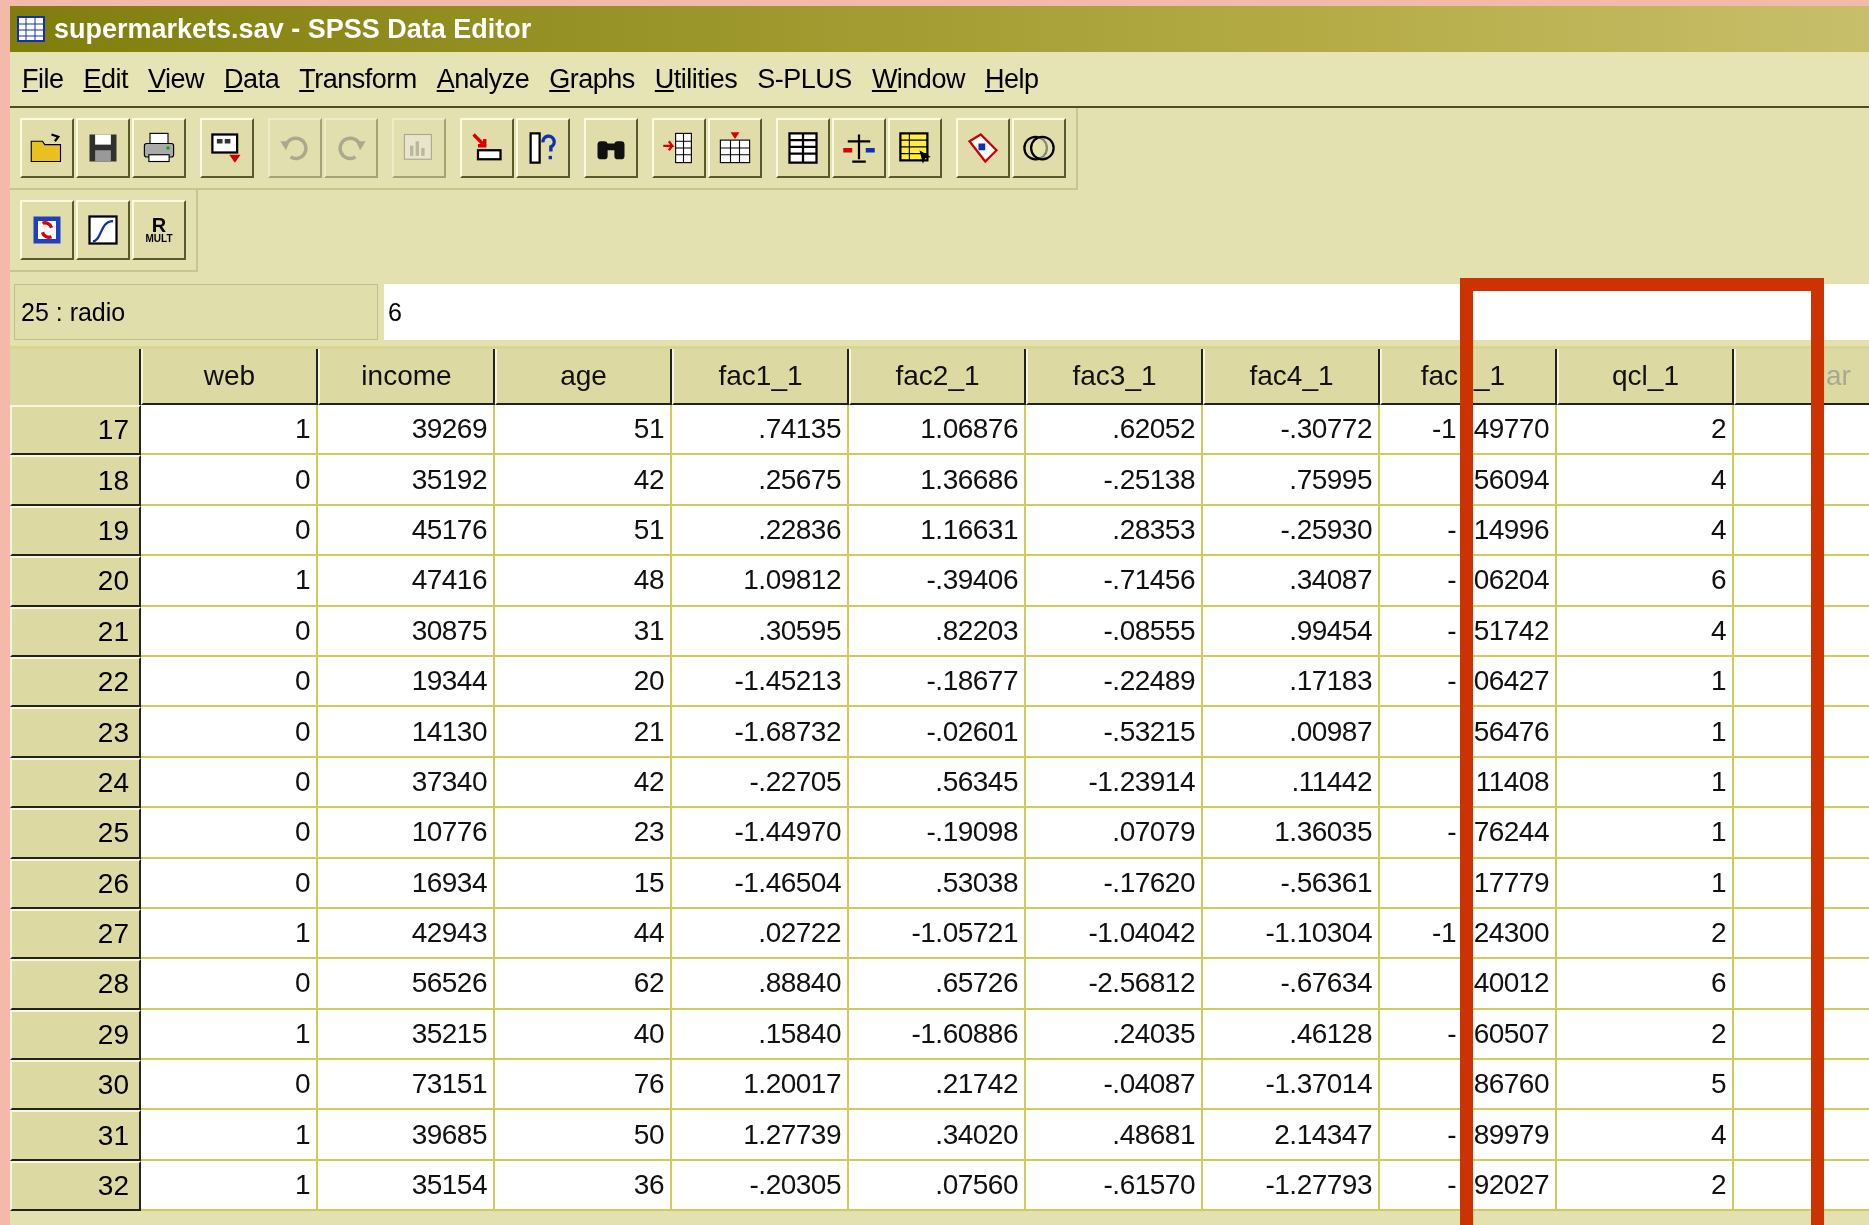 The image size is (1869, 1225). Describe the element at coordinates (1291, 480) in the screenshot. I see `table-cell: .75995` at that location.